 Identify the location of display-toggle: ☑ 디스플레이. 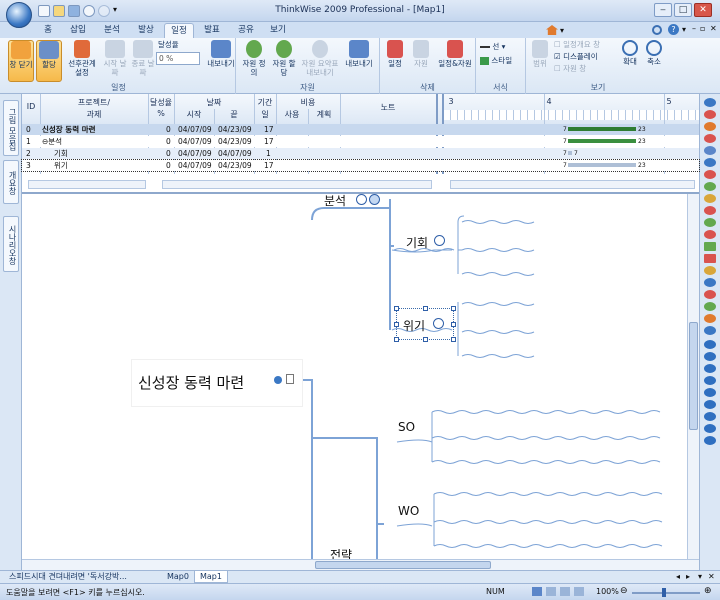
(587, 56).